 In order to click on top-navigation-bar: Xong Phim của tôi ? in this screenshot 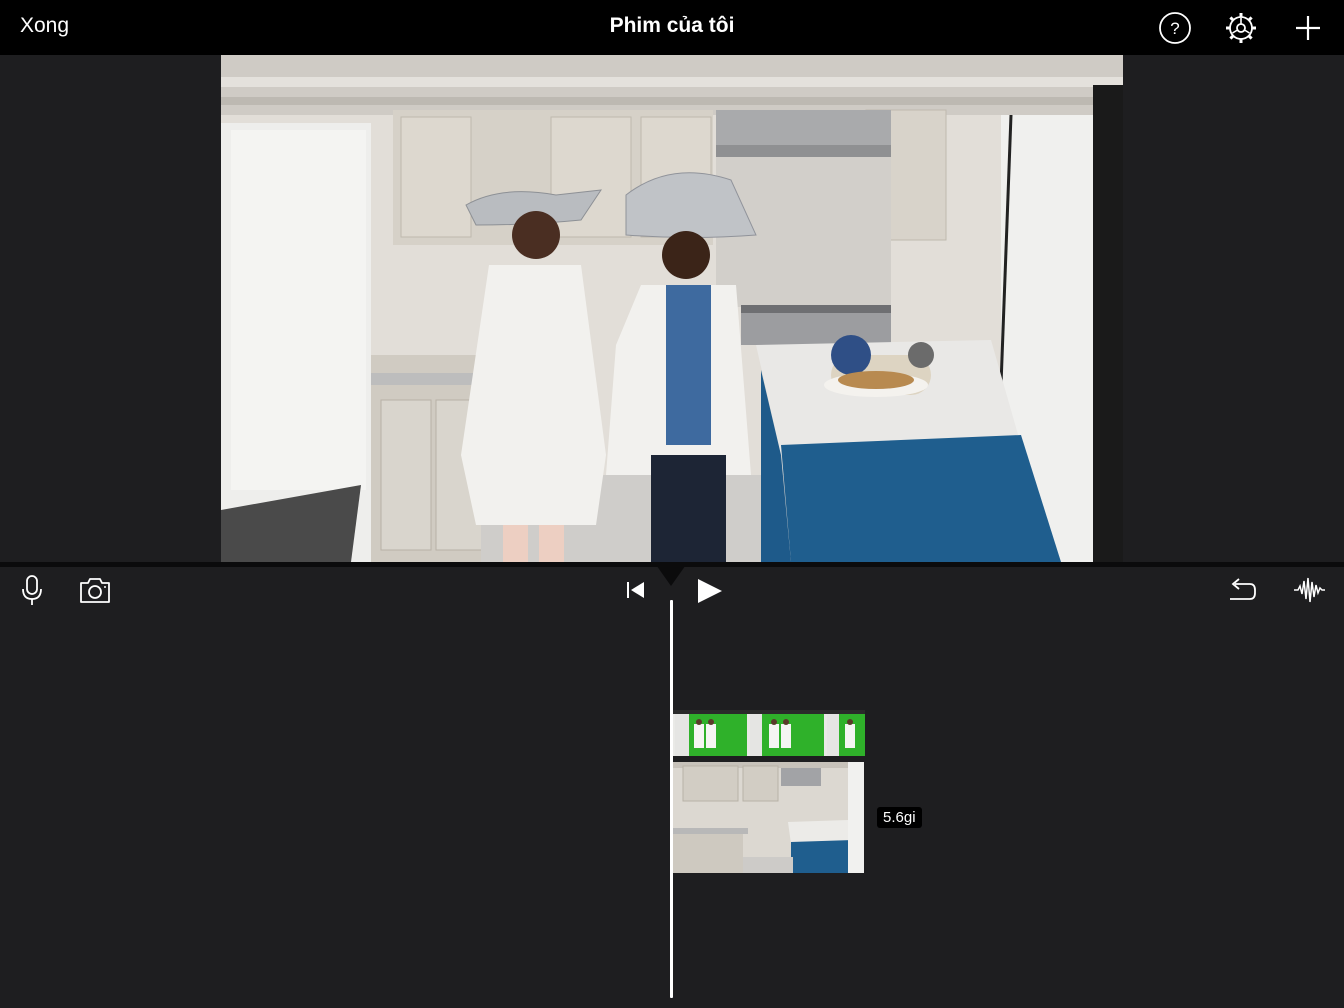, I will do `click(672, 27)`.